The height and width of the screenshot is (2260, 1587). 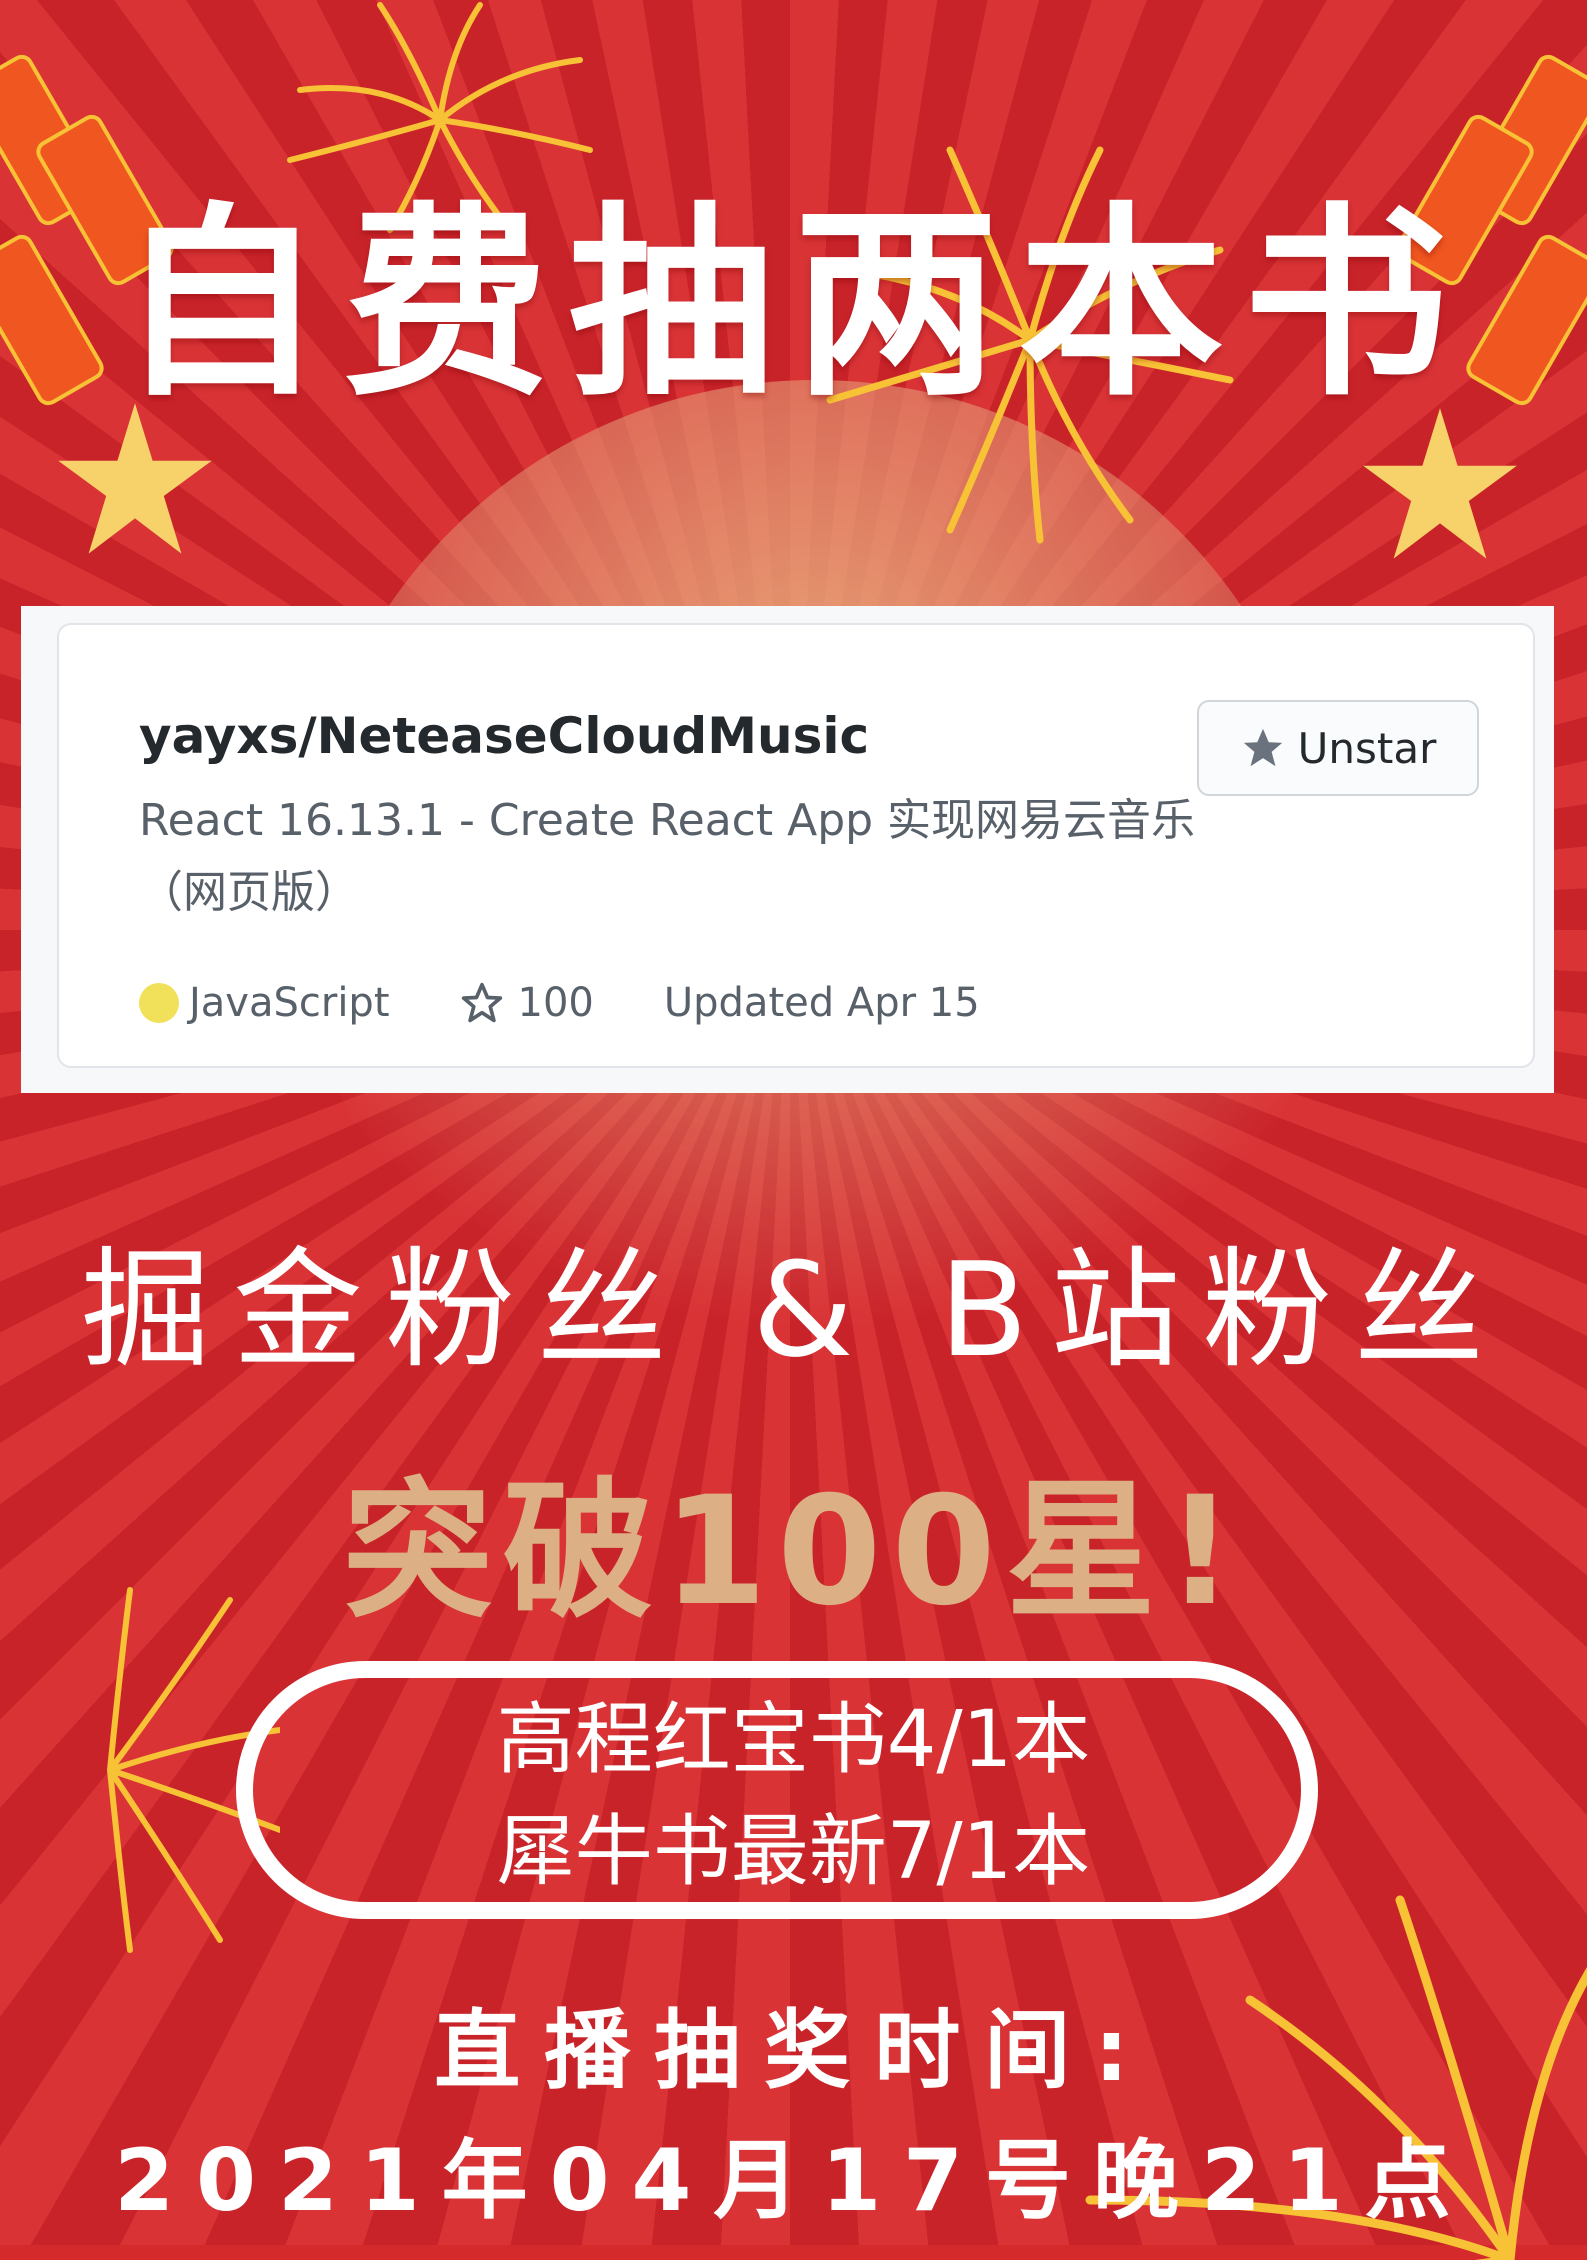 What do you see at coordinates (821, 1003) in the screenshot?
I see `updated-date: Updated Apr 15` at bounding box center [821, 1003].